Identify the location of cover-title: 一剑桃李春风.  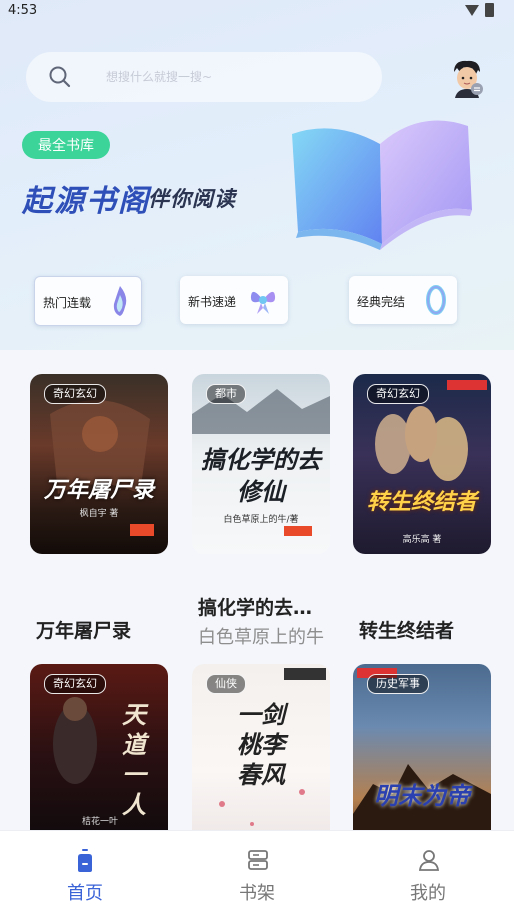
(261, 745).